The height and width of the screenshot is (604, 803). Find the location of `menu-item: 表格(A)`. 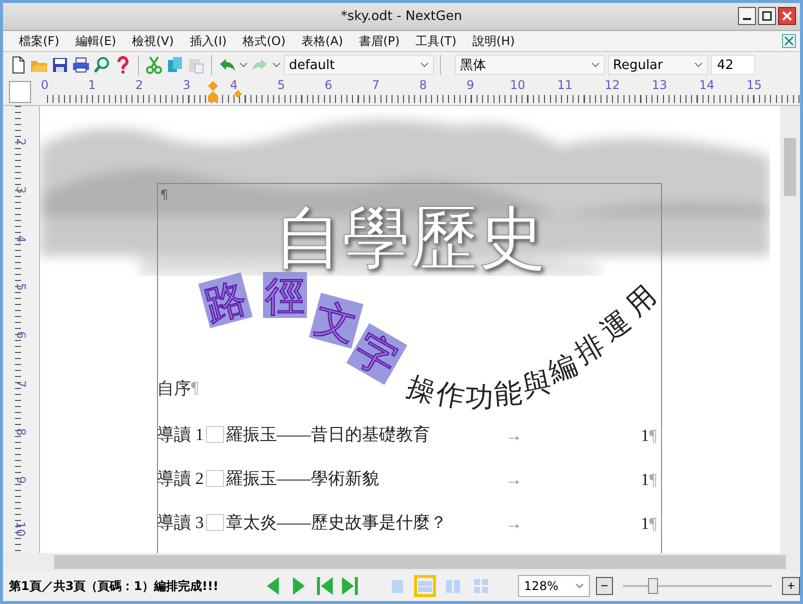

menu-item: 表格(A) is located at coordinates (323, 41).